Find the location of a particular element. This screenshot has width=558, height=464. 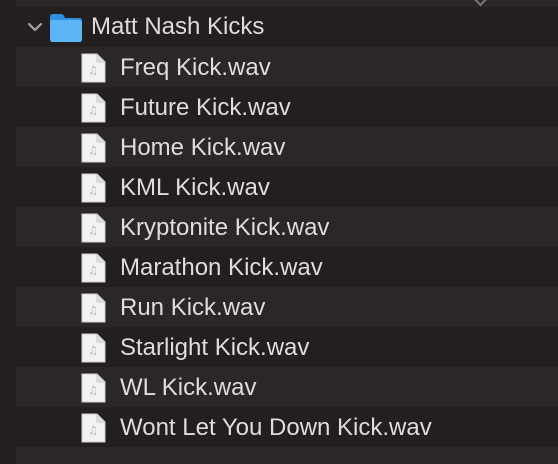

file-row: ♫ Future Kick.wav is located at coordinates (287, 107).